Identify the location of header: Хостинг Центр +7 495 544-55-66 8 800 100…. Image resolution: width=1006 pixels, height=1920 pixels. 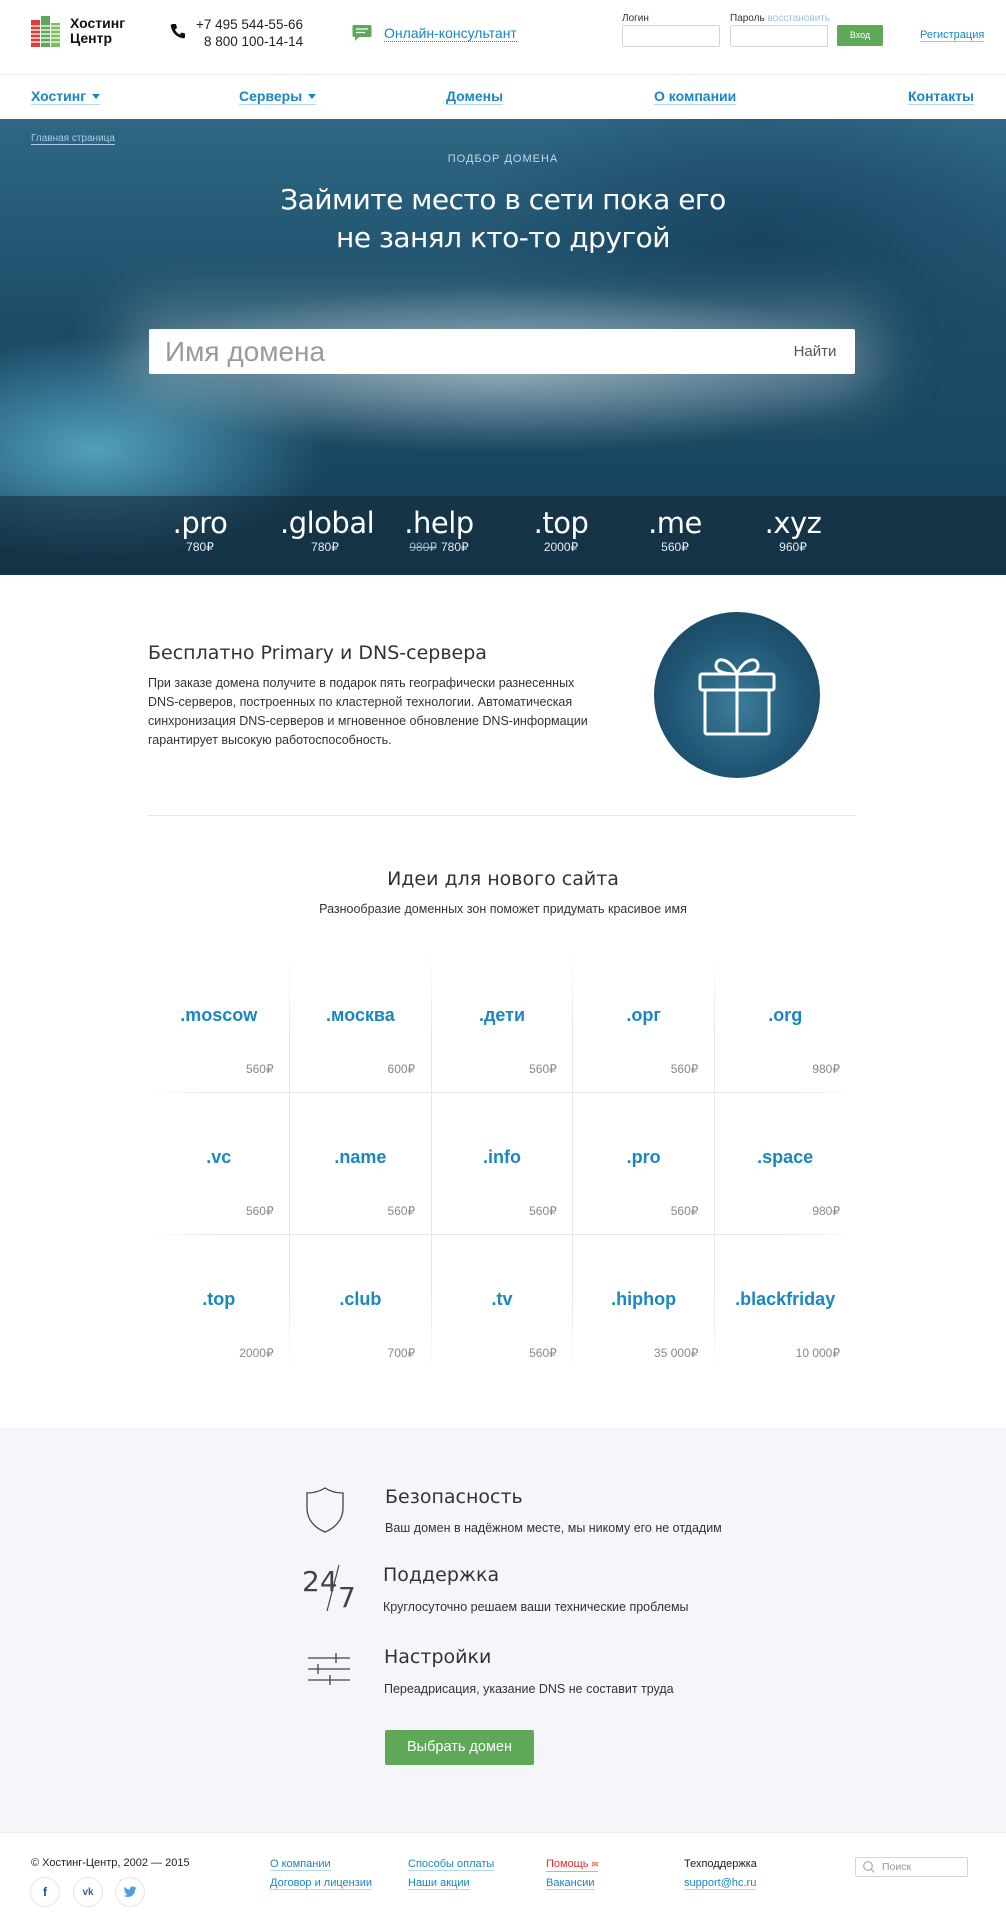
(503, 37).